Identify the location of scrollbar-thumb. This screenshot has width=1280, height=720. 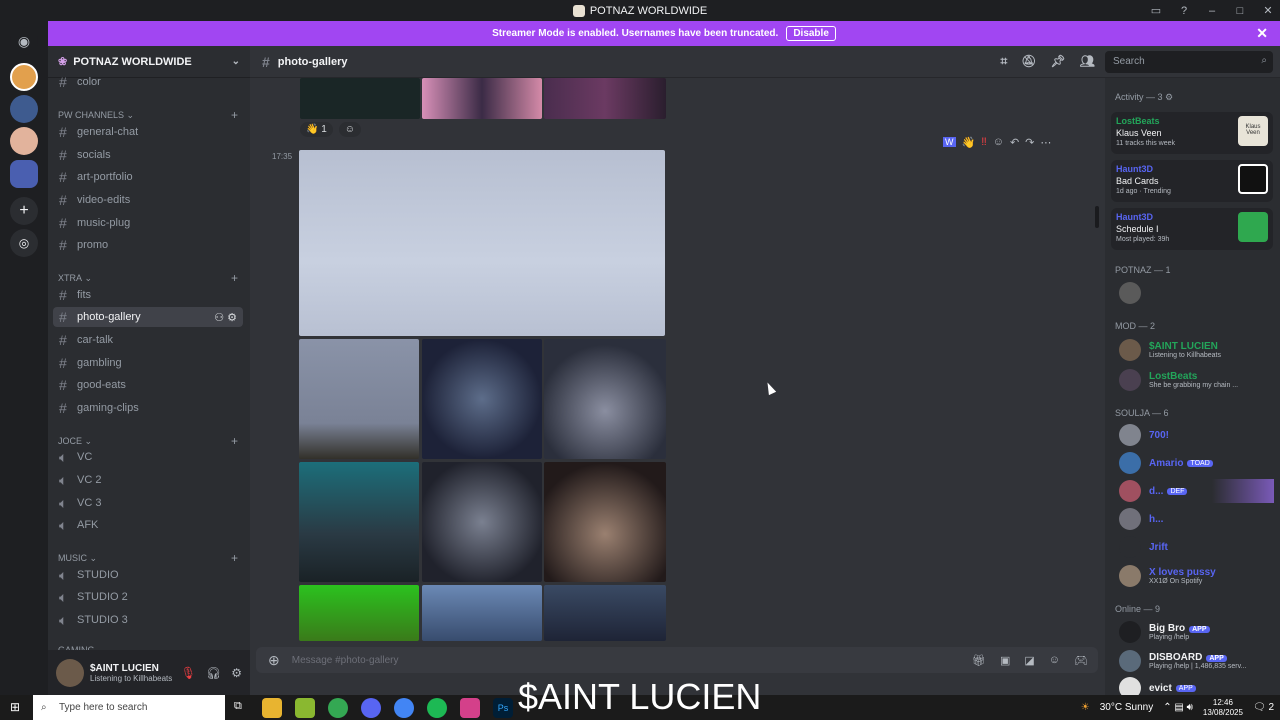
(1097, 217).